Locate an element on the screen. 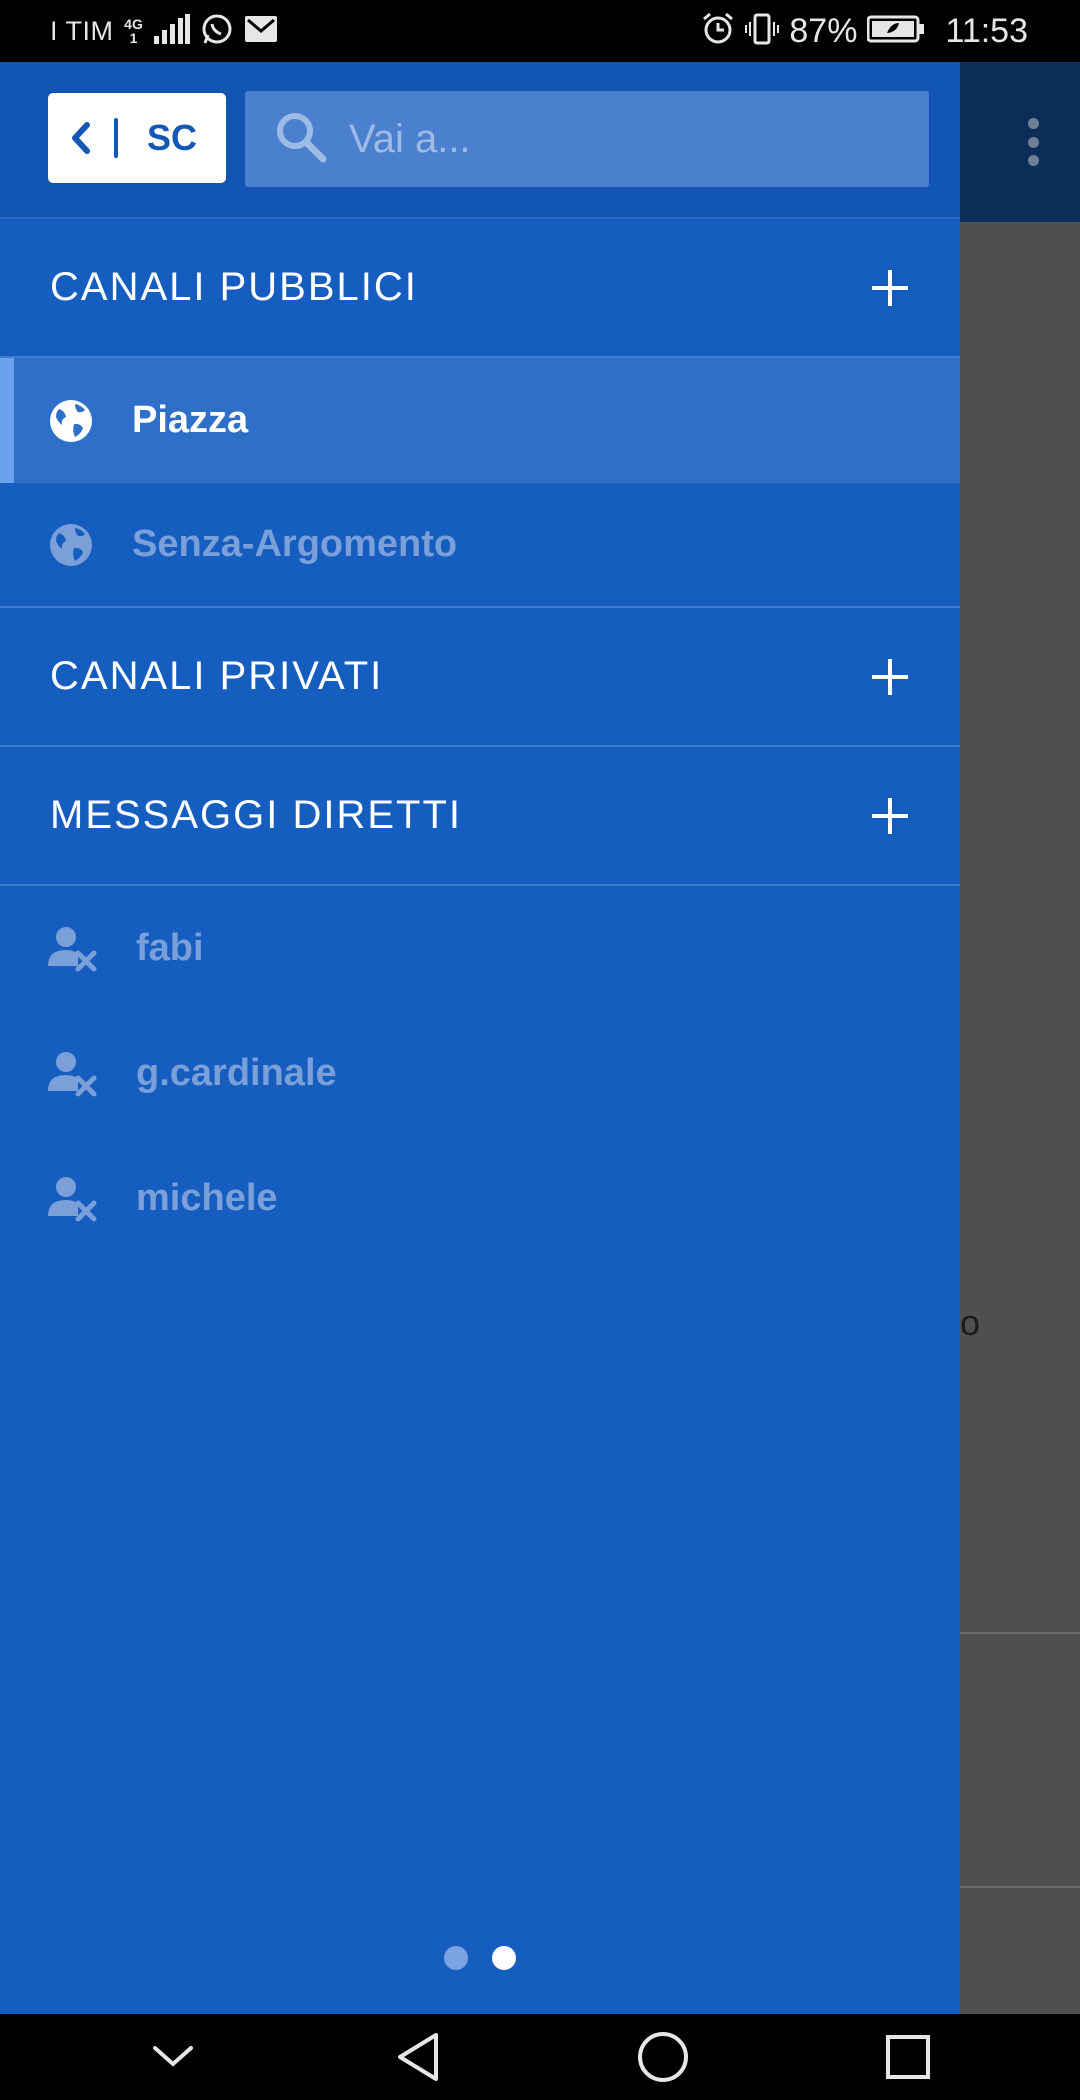 Image resolution: width=1080 pixels, height=2100 pixels. alarm-icon is located at coordinates (718, 31).